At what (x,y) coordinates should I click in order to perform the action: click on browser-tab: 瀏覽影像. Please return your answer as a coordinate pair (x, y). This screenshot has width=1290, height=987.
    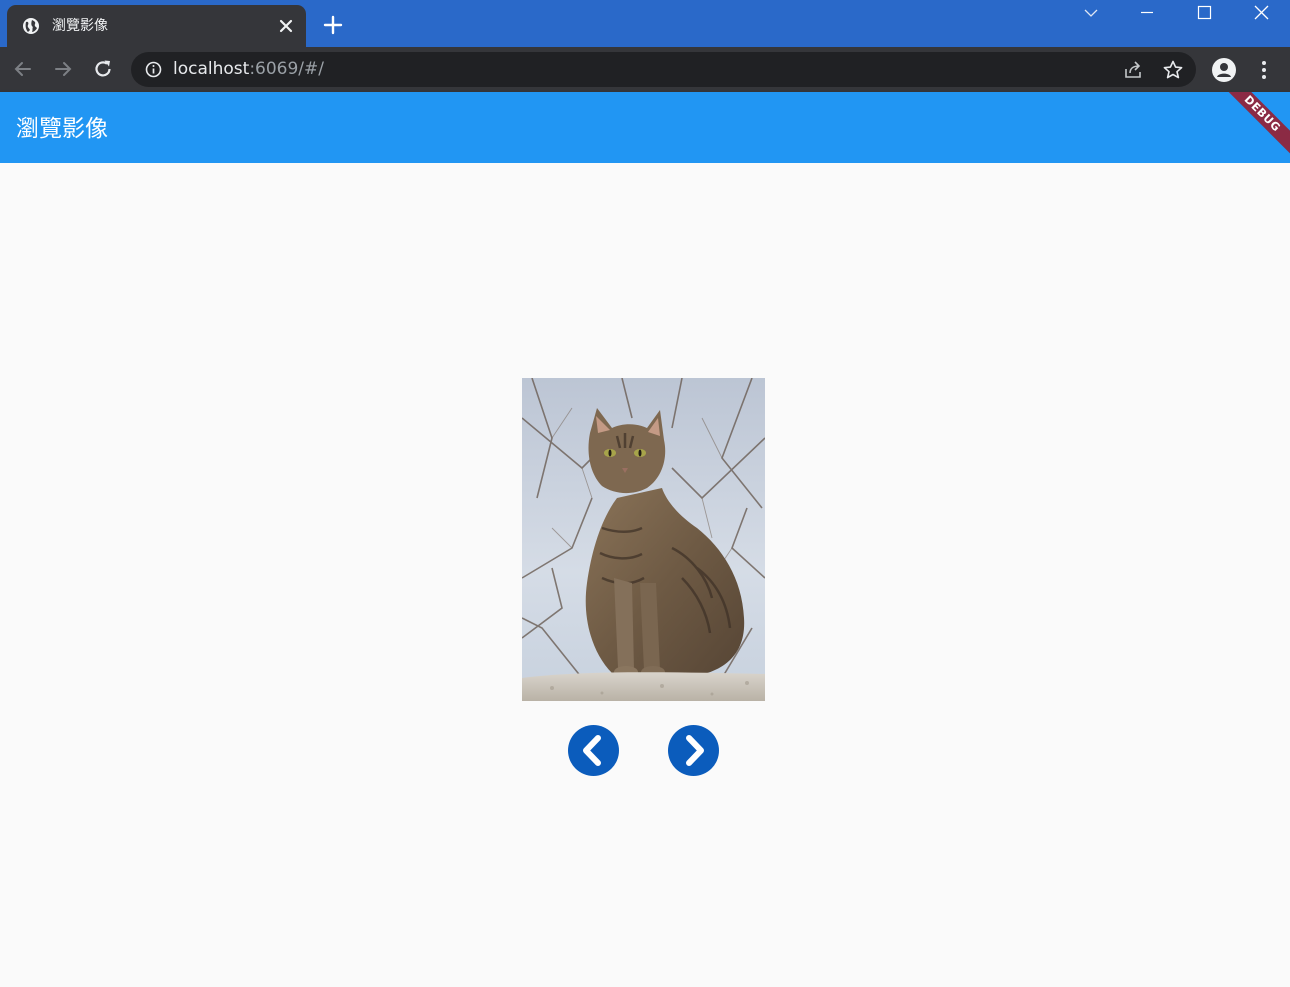
    Looking at the image, I should click on (156, 26).